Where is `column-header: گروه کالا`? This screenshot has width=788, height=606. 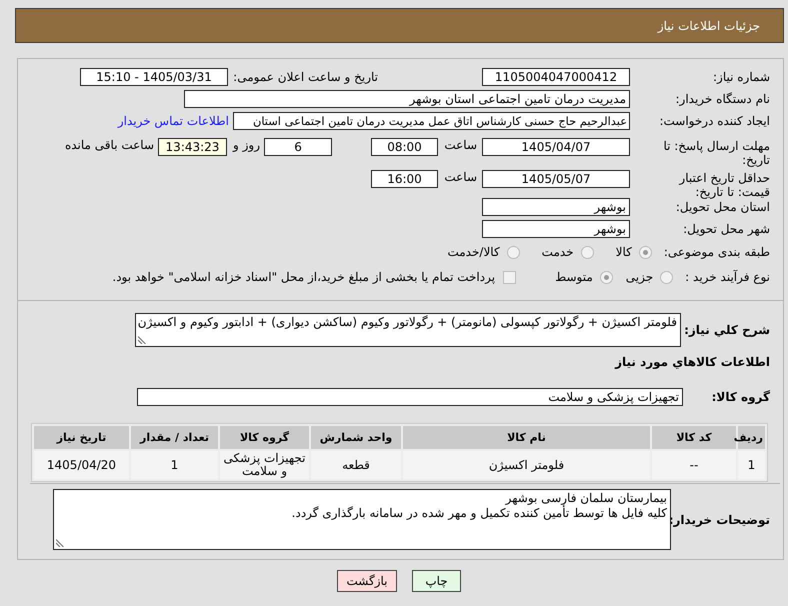 column-header: گروه کالا is located at coordinates (264, 437).